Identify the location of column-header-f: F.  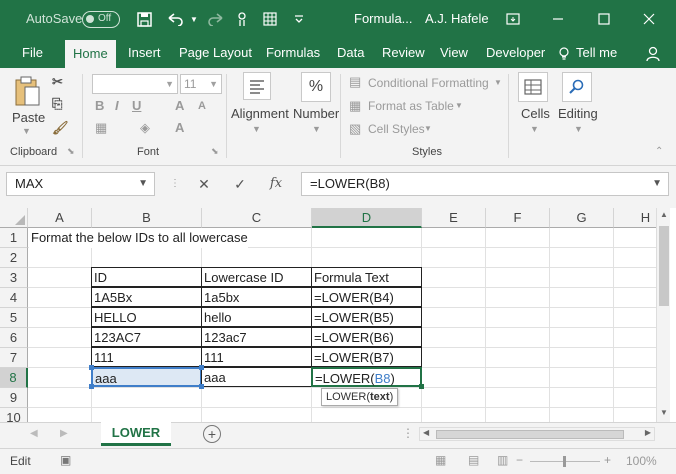
(518, 218).